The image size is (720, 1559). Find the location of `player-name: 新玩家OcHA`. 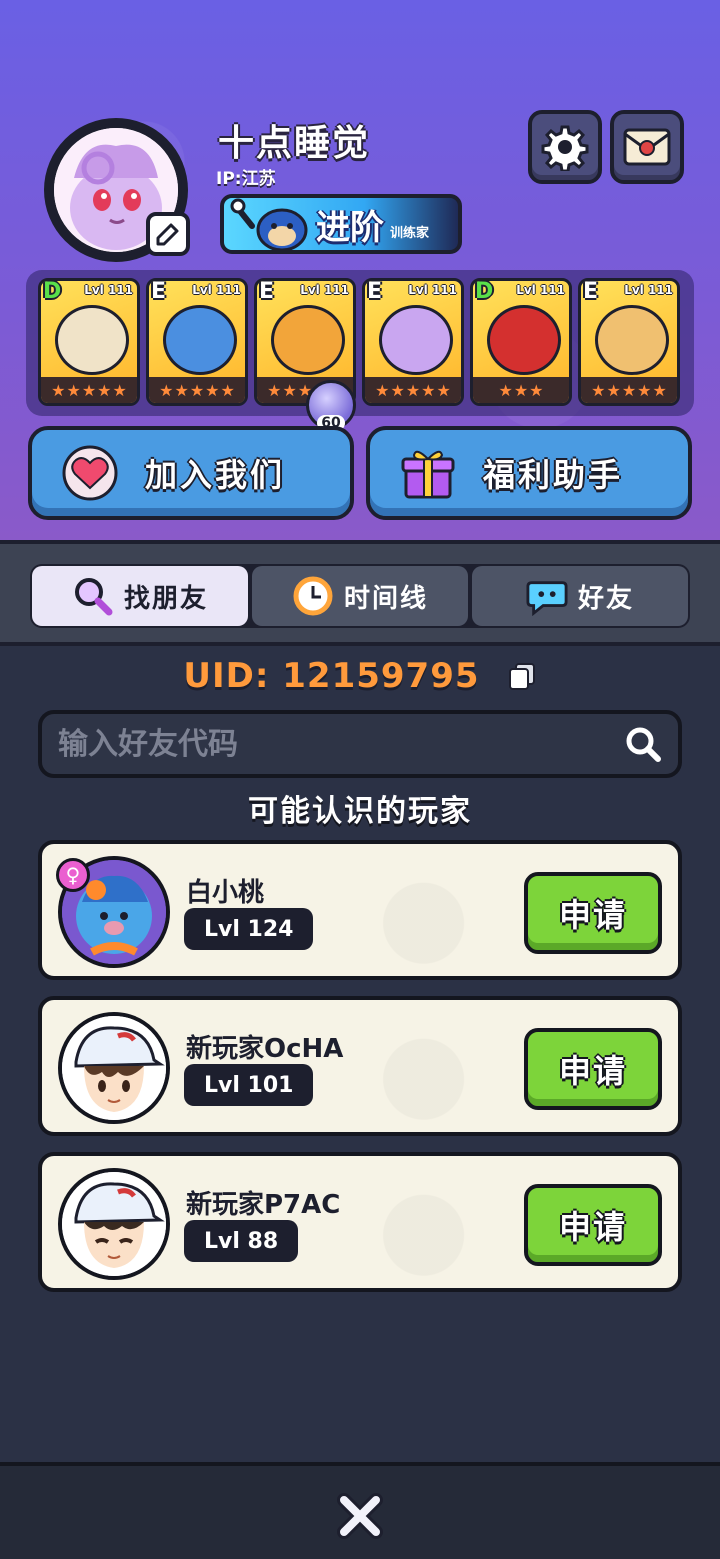

player-name: 新玩家OcHA is located at coordinates (265, 1049).